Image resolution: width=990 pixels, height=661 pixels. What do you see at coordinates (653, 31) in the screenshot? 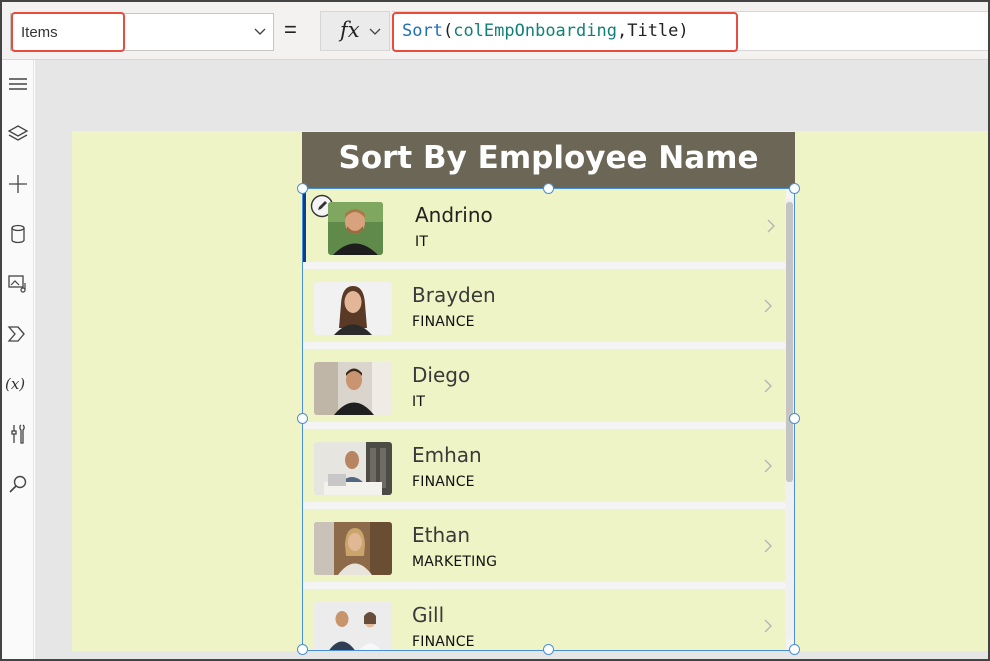
I see `formula-field: Title` at bounding box center [653, 31].